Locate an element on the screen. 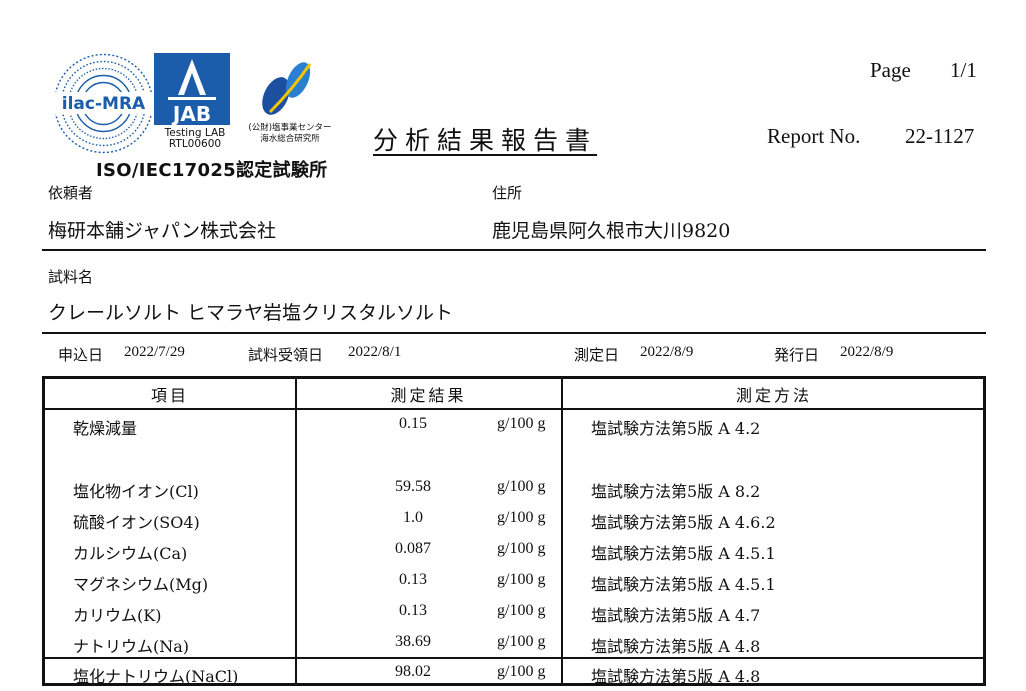 The height and width of the screenshot is (691, 1026). row-method: 塩試験方法第5版 A 4.7 is located at coordinates (676, 615).